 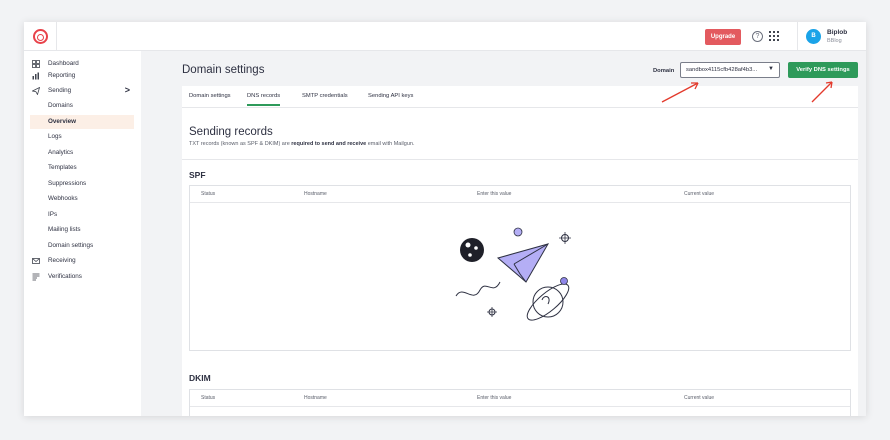 I want to click on avatar: B, so click(x=813, y=36).